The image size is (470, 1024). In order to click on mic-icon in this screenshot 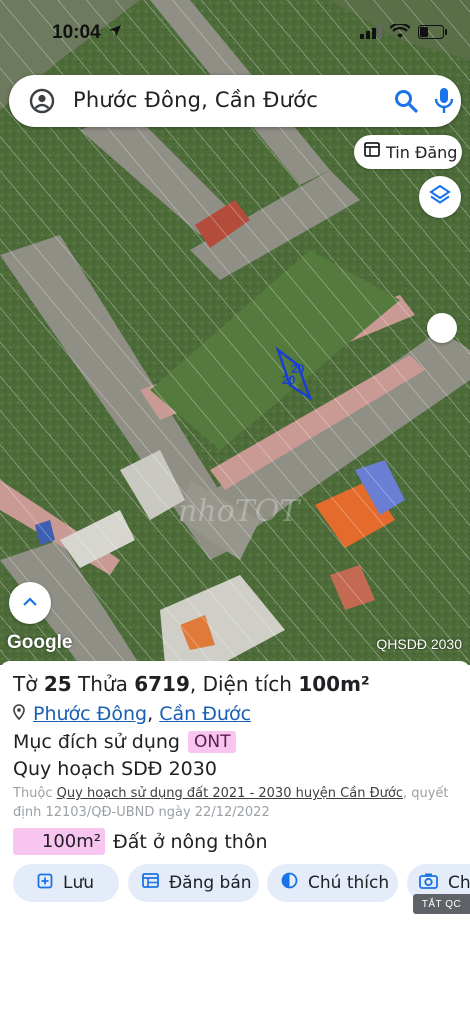, I will do `click(444, 103)`.